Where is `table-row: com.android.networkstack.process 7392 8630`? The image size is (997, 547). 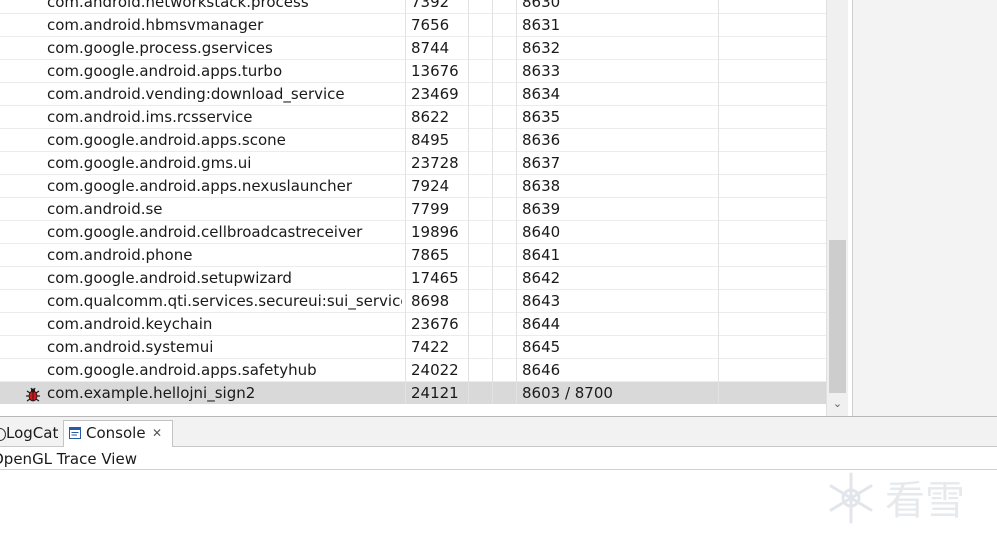 table-row: com.android.networkstack.process 7392 8630 is located at coordinates (413, 7).